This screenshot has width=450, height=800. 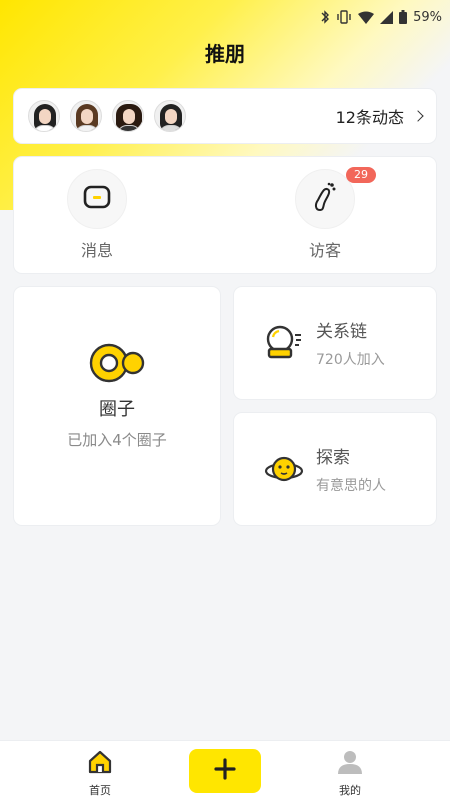 I want to click on avatar-list, so click(x=107, y=116).